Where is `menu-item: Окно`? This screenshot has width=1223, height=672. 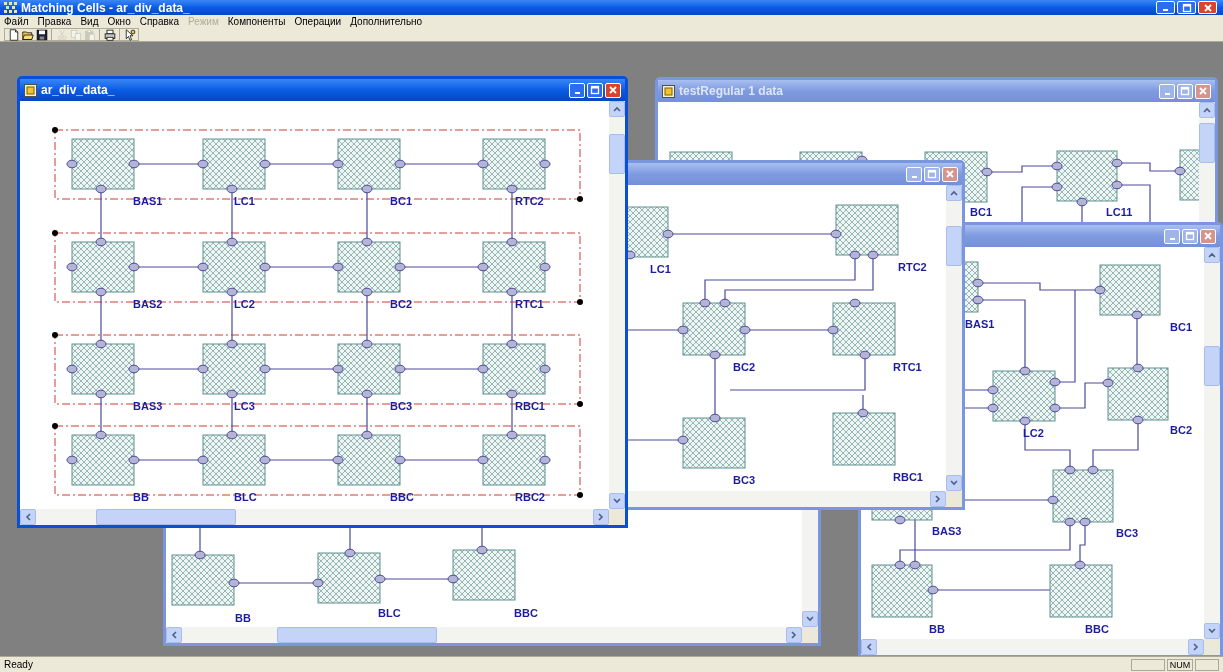
menu-item: Окно is located at coordinates (119, 21).